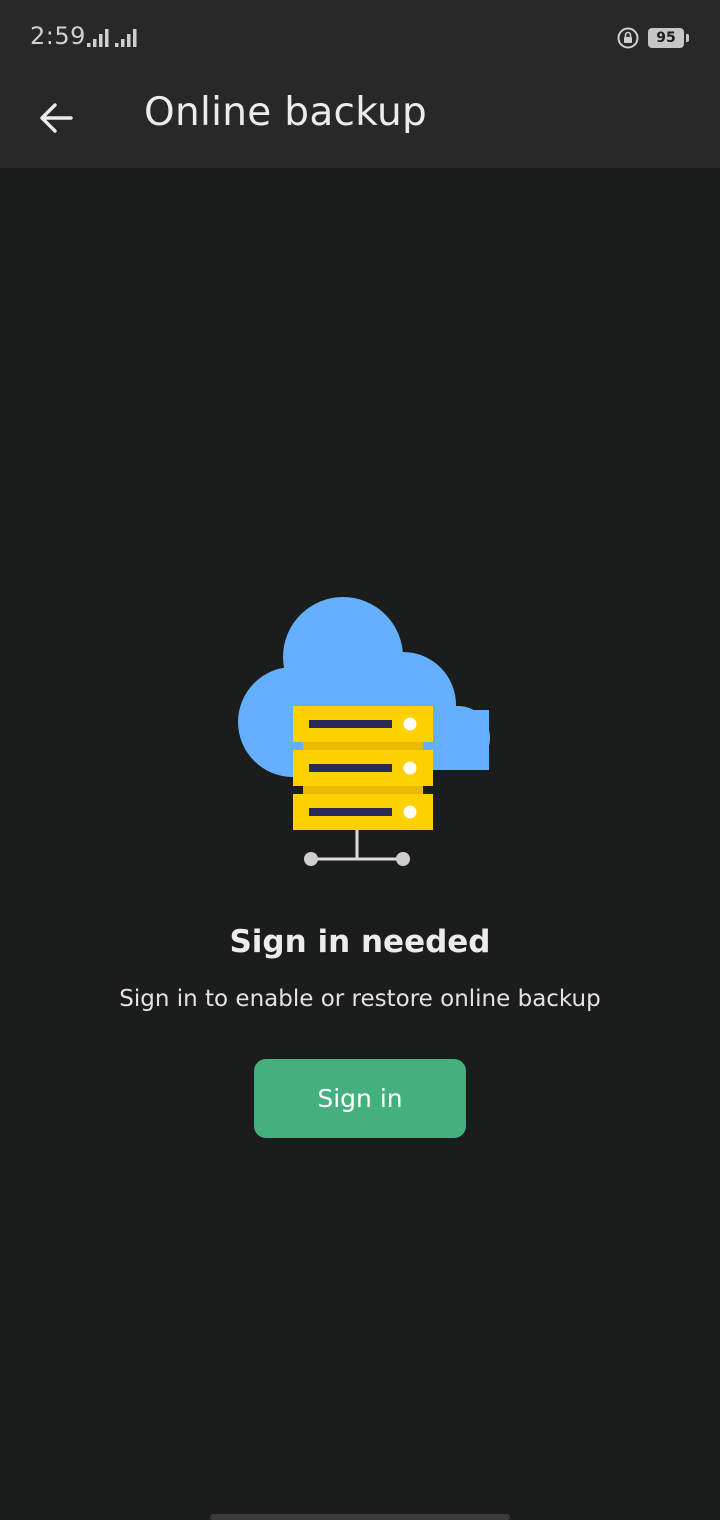  Describe the element at coordinates (360, 1098) in the screenshot. I see `sign-in-button: Sign in` at that location.